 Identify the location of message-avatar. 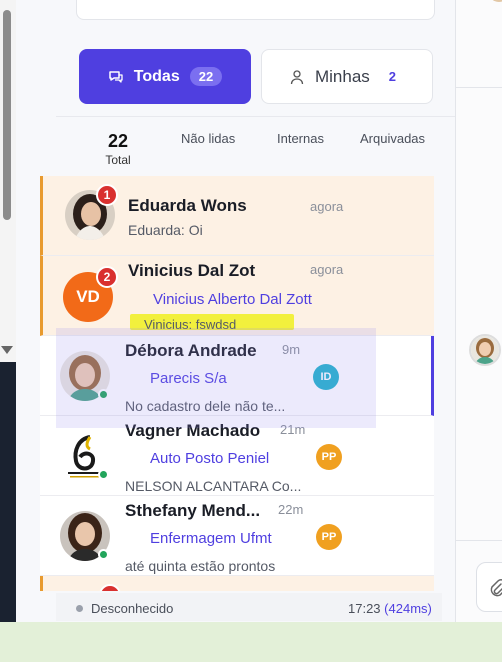
(485, 350).